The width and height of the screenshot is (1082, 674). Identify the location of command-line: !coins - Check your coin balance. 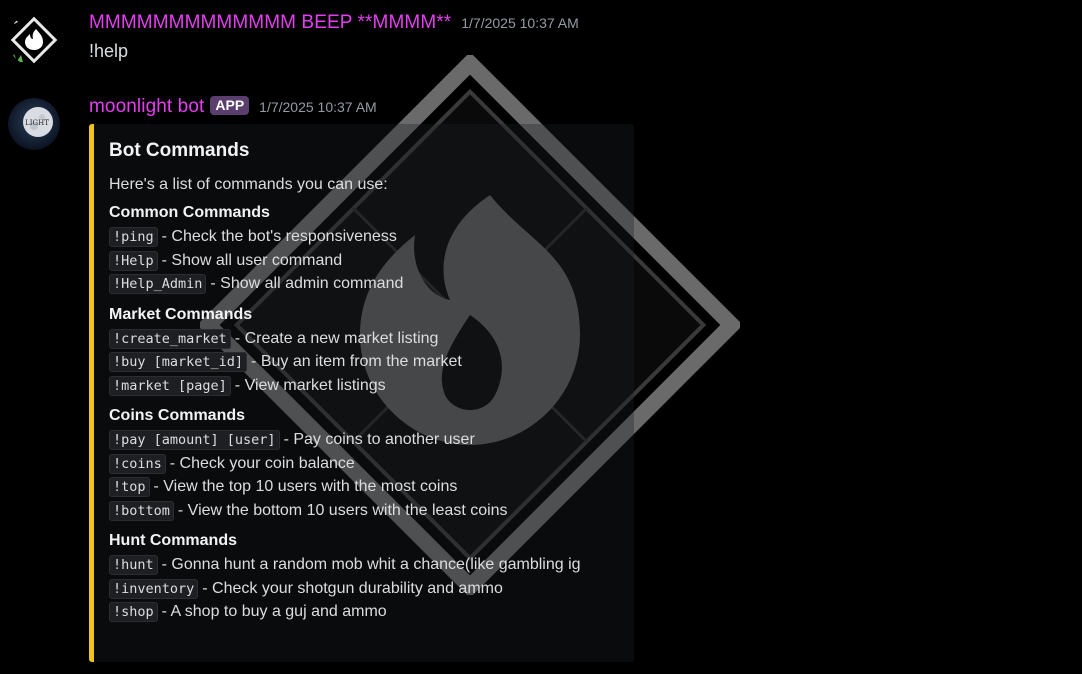
(366, 464).